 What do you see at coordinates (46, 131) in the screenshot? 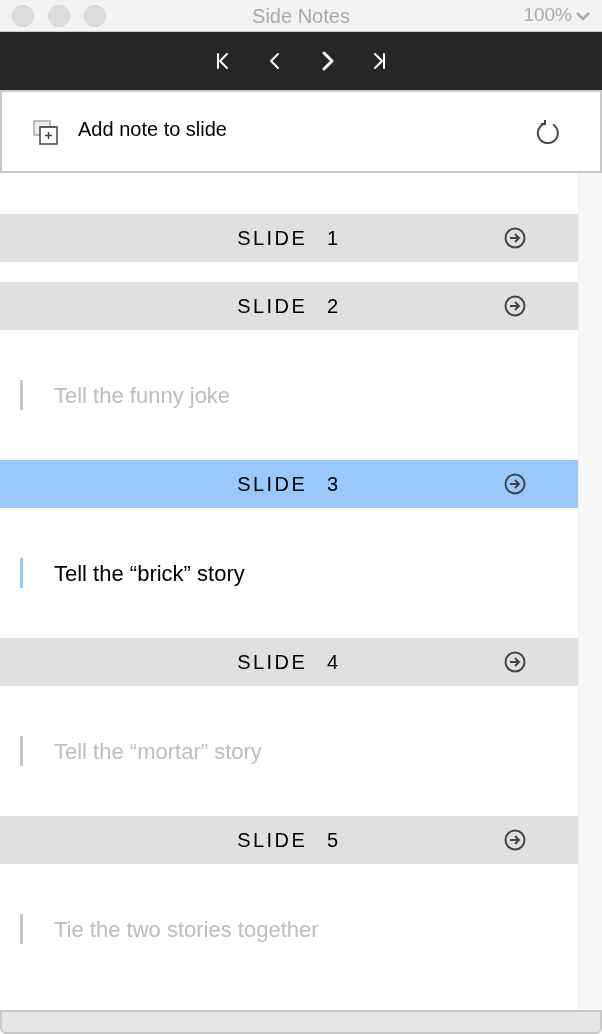
I see `add-note-icon` at bounding box center [46, 131].